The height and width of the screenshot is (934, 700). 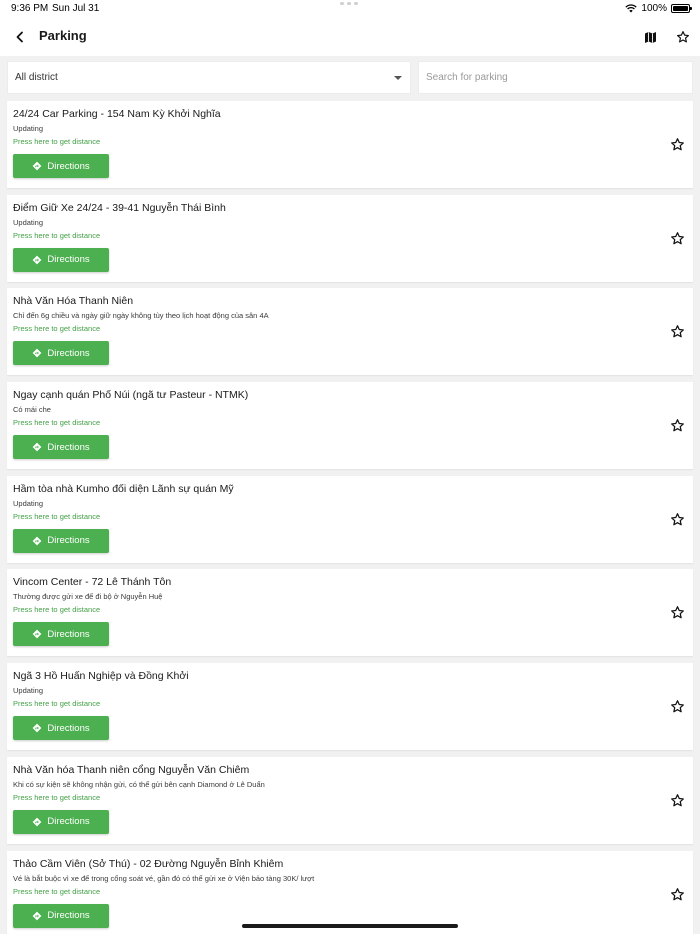 What do you see at coordinates (209, 77) in the screenshot?
I see `district-dropdown: All district` at bounding box center [209, 77].